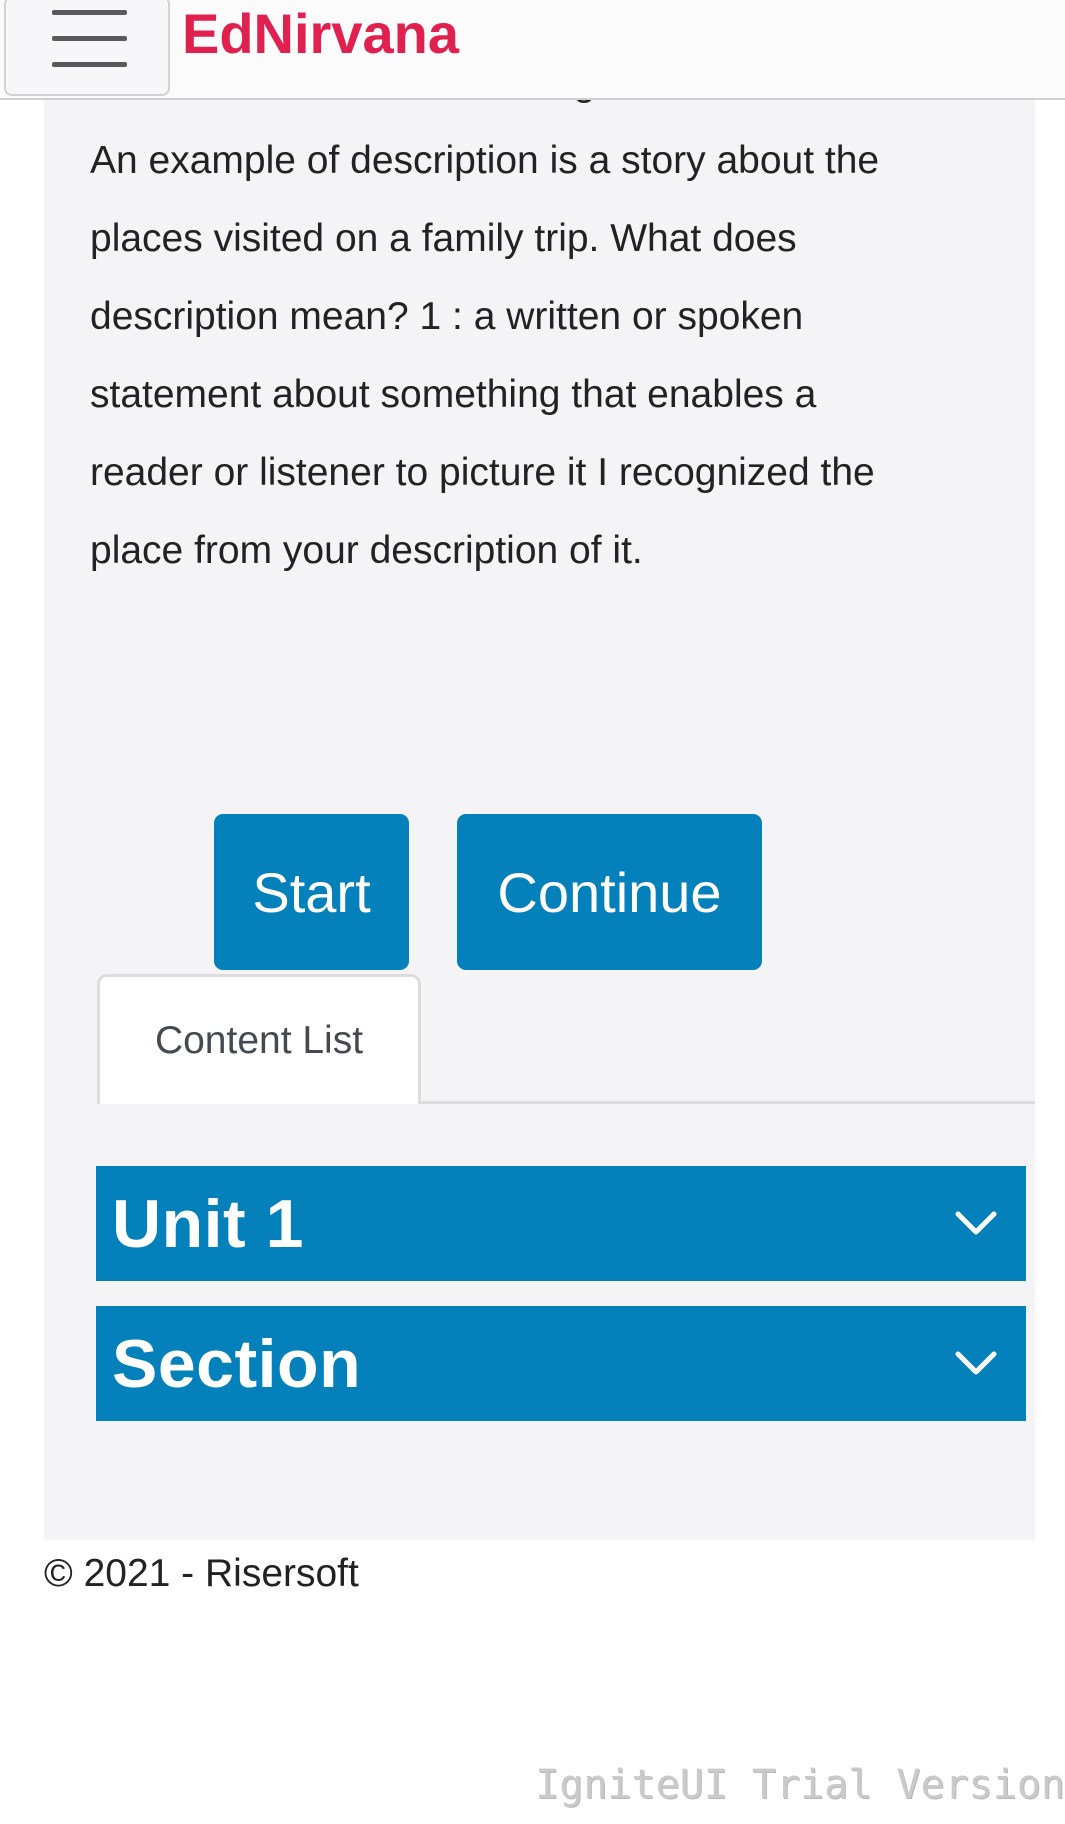 The image size is (1065, 1824). I want to click on tab-label: Content List, so click(259, 1040).